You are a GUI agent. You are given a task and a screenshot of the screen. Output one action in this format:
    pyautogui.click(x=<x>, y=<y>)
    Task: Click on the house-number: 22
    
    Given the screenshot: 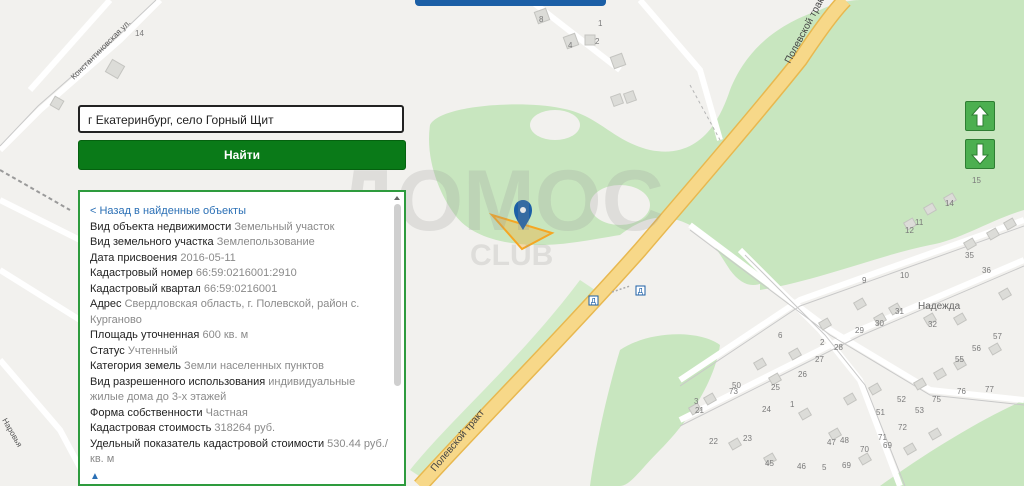 What is the action you would take?
    pyautogui.click(x=713, y=441)
    